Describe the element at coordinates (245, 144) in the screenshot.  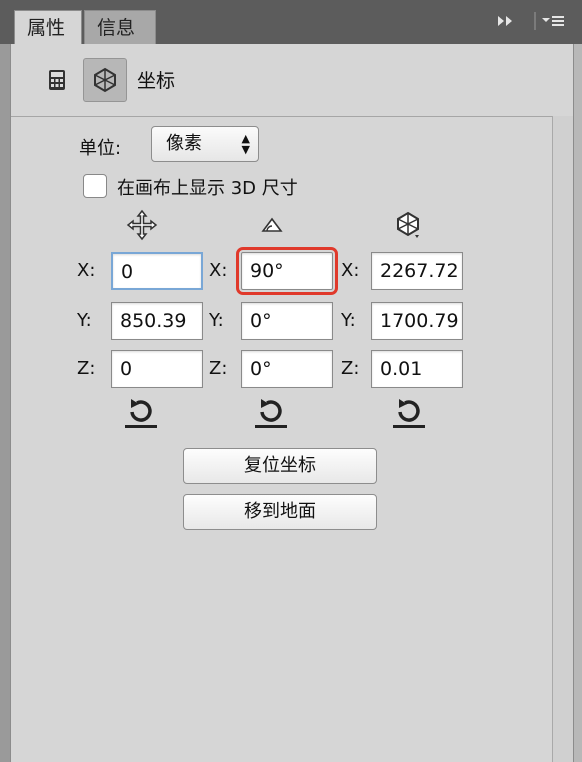
I see `select-arrows-icon: ▲ ▼` at that location.